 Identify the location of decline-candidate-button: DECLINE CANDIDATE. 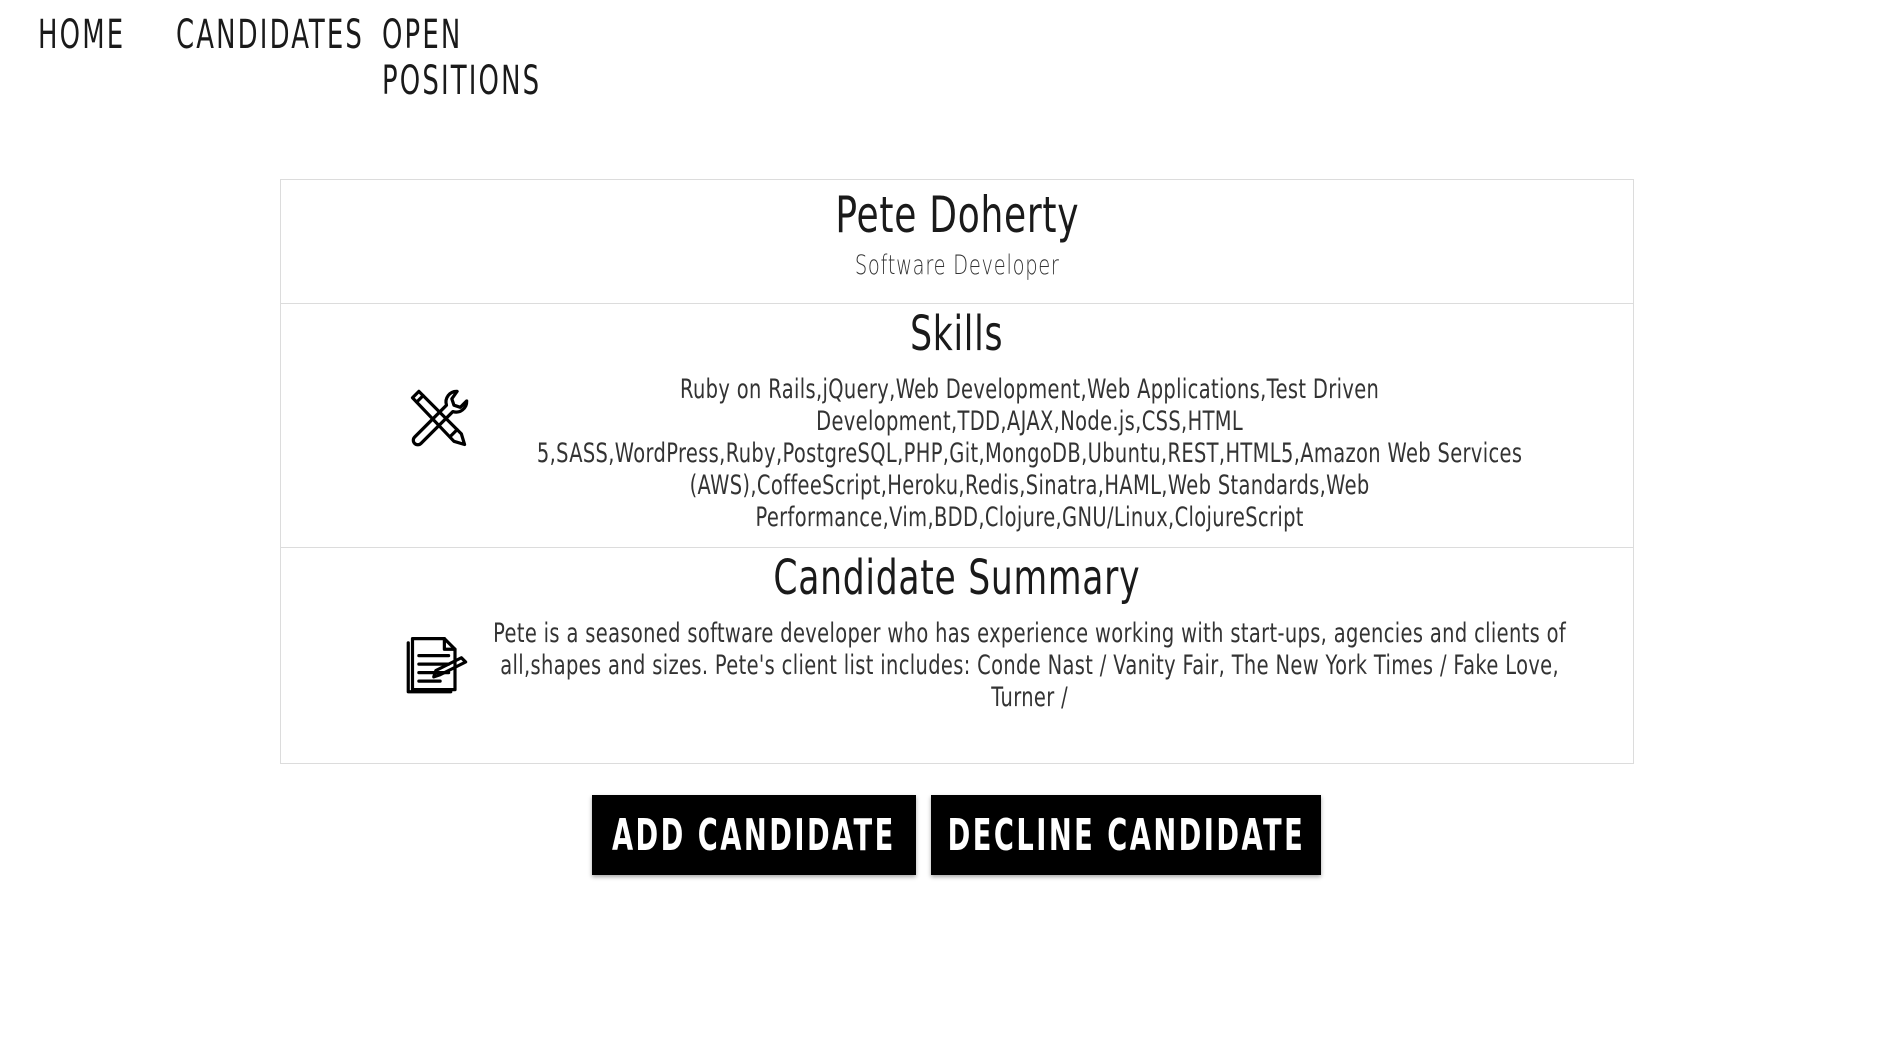
(1126, 835).